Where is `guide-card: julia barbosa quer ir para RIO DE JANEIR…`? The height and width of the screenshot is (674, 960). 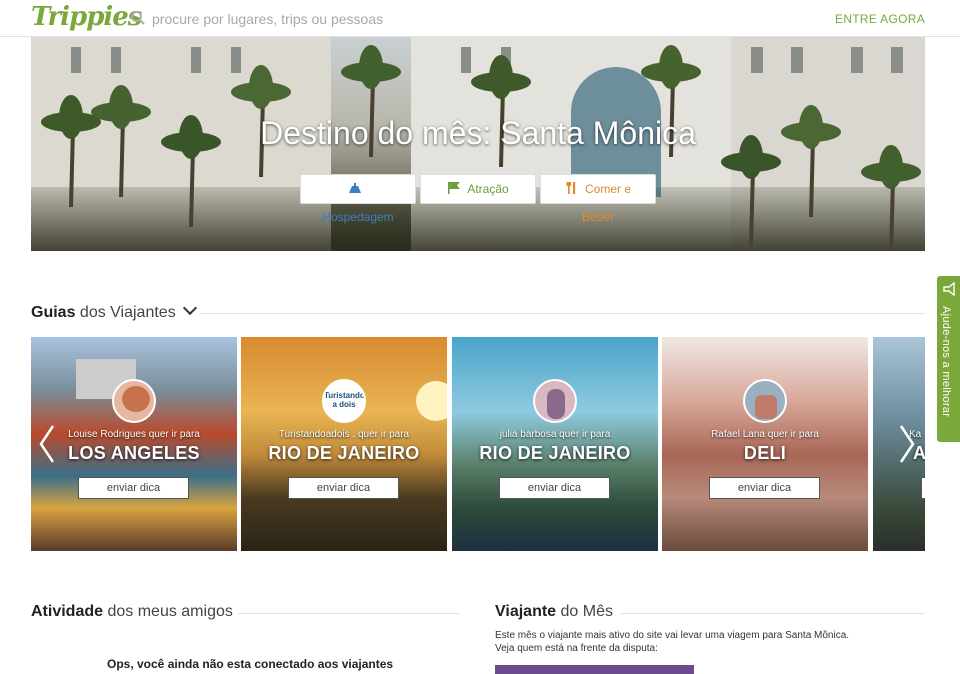 guide-card: julia barbosa quer ir para RIO DE JANEIR… is located at coordinates (555, 444).